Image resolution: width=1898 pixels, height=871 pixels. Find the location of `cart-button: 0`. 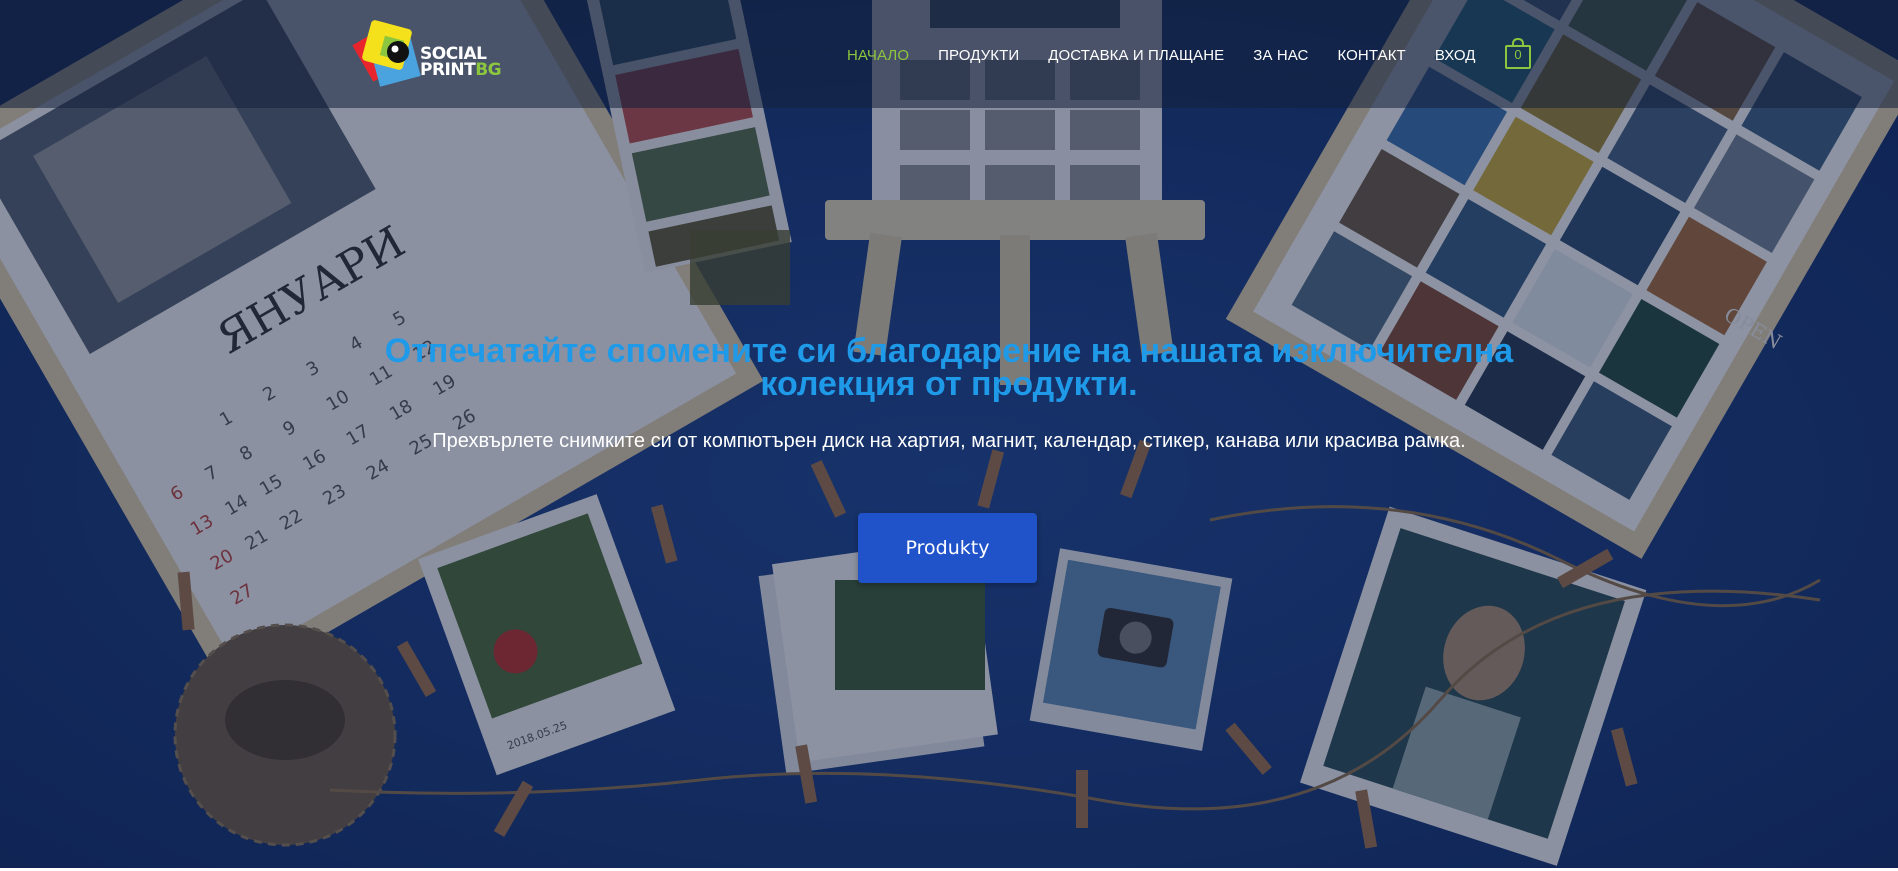

cart-button: 0 is located at coordinates (1518, 54).